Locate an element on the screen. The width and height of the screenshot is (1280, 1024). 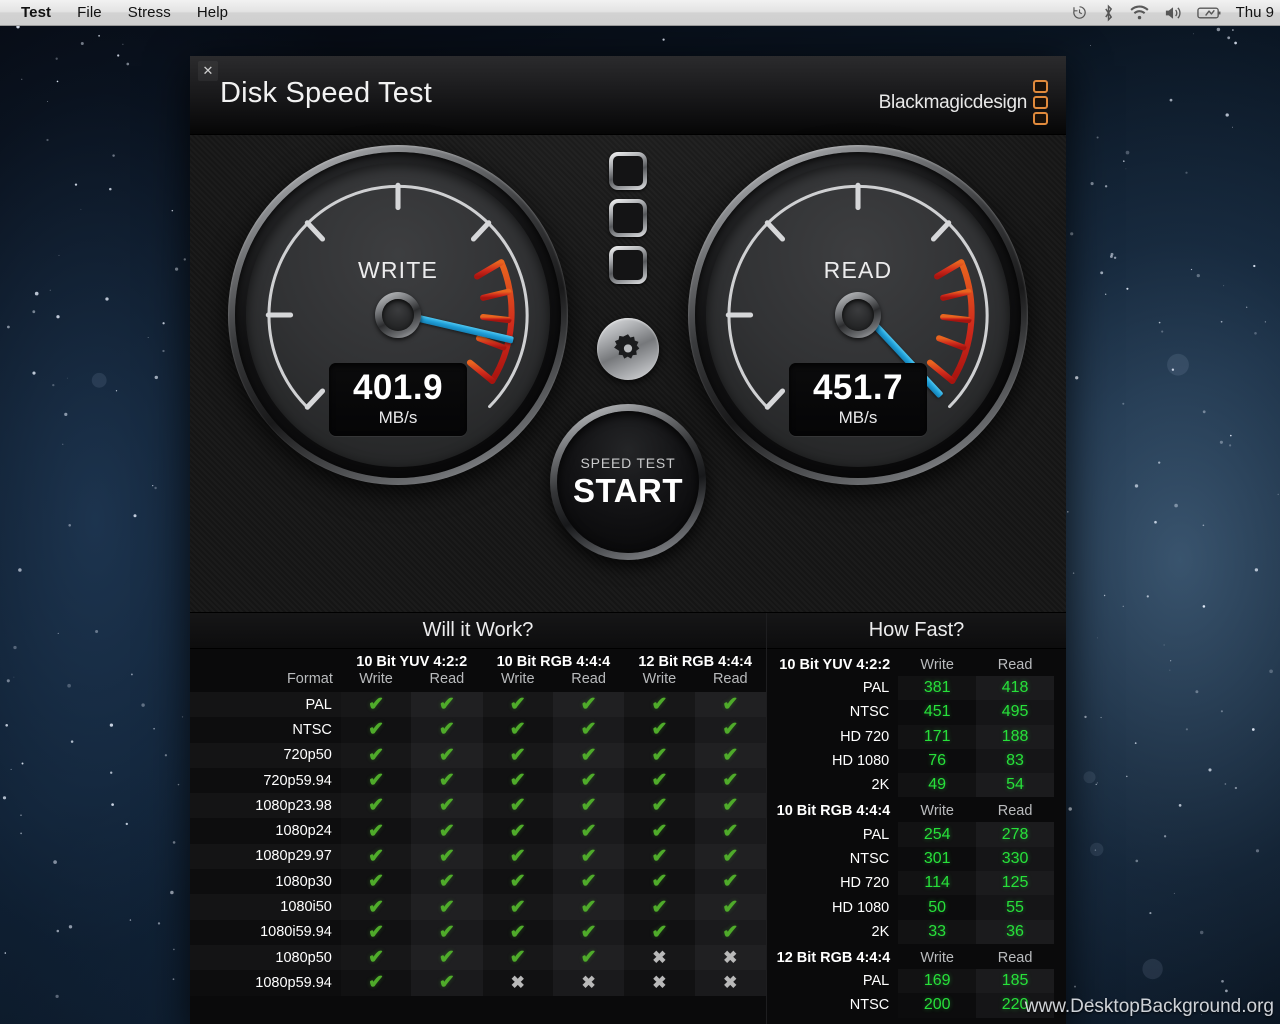
bluetooth-icon is located at coordinates (1108, 13).